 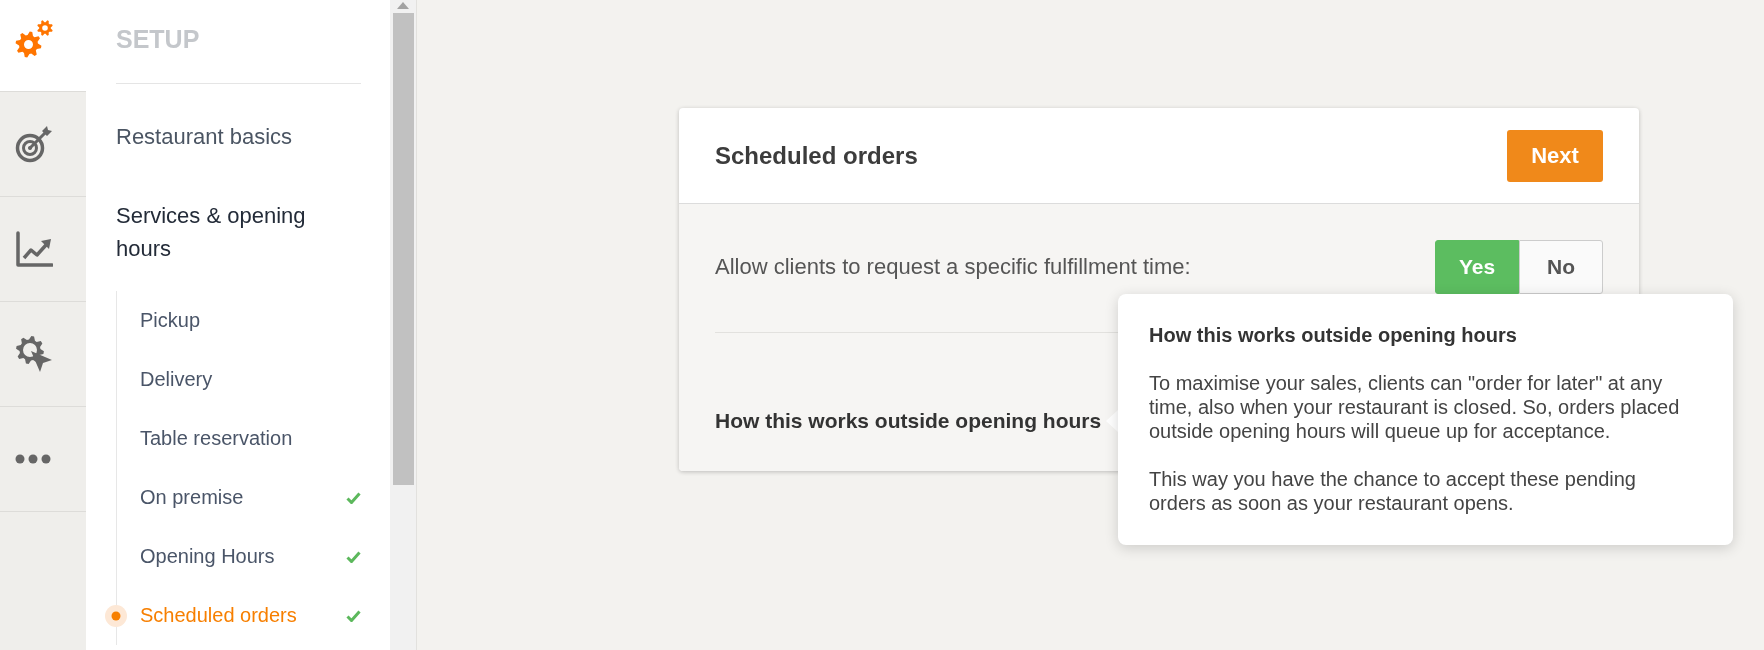 I want to click on gear-cursor-icon, so click(x=34, y=354).